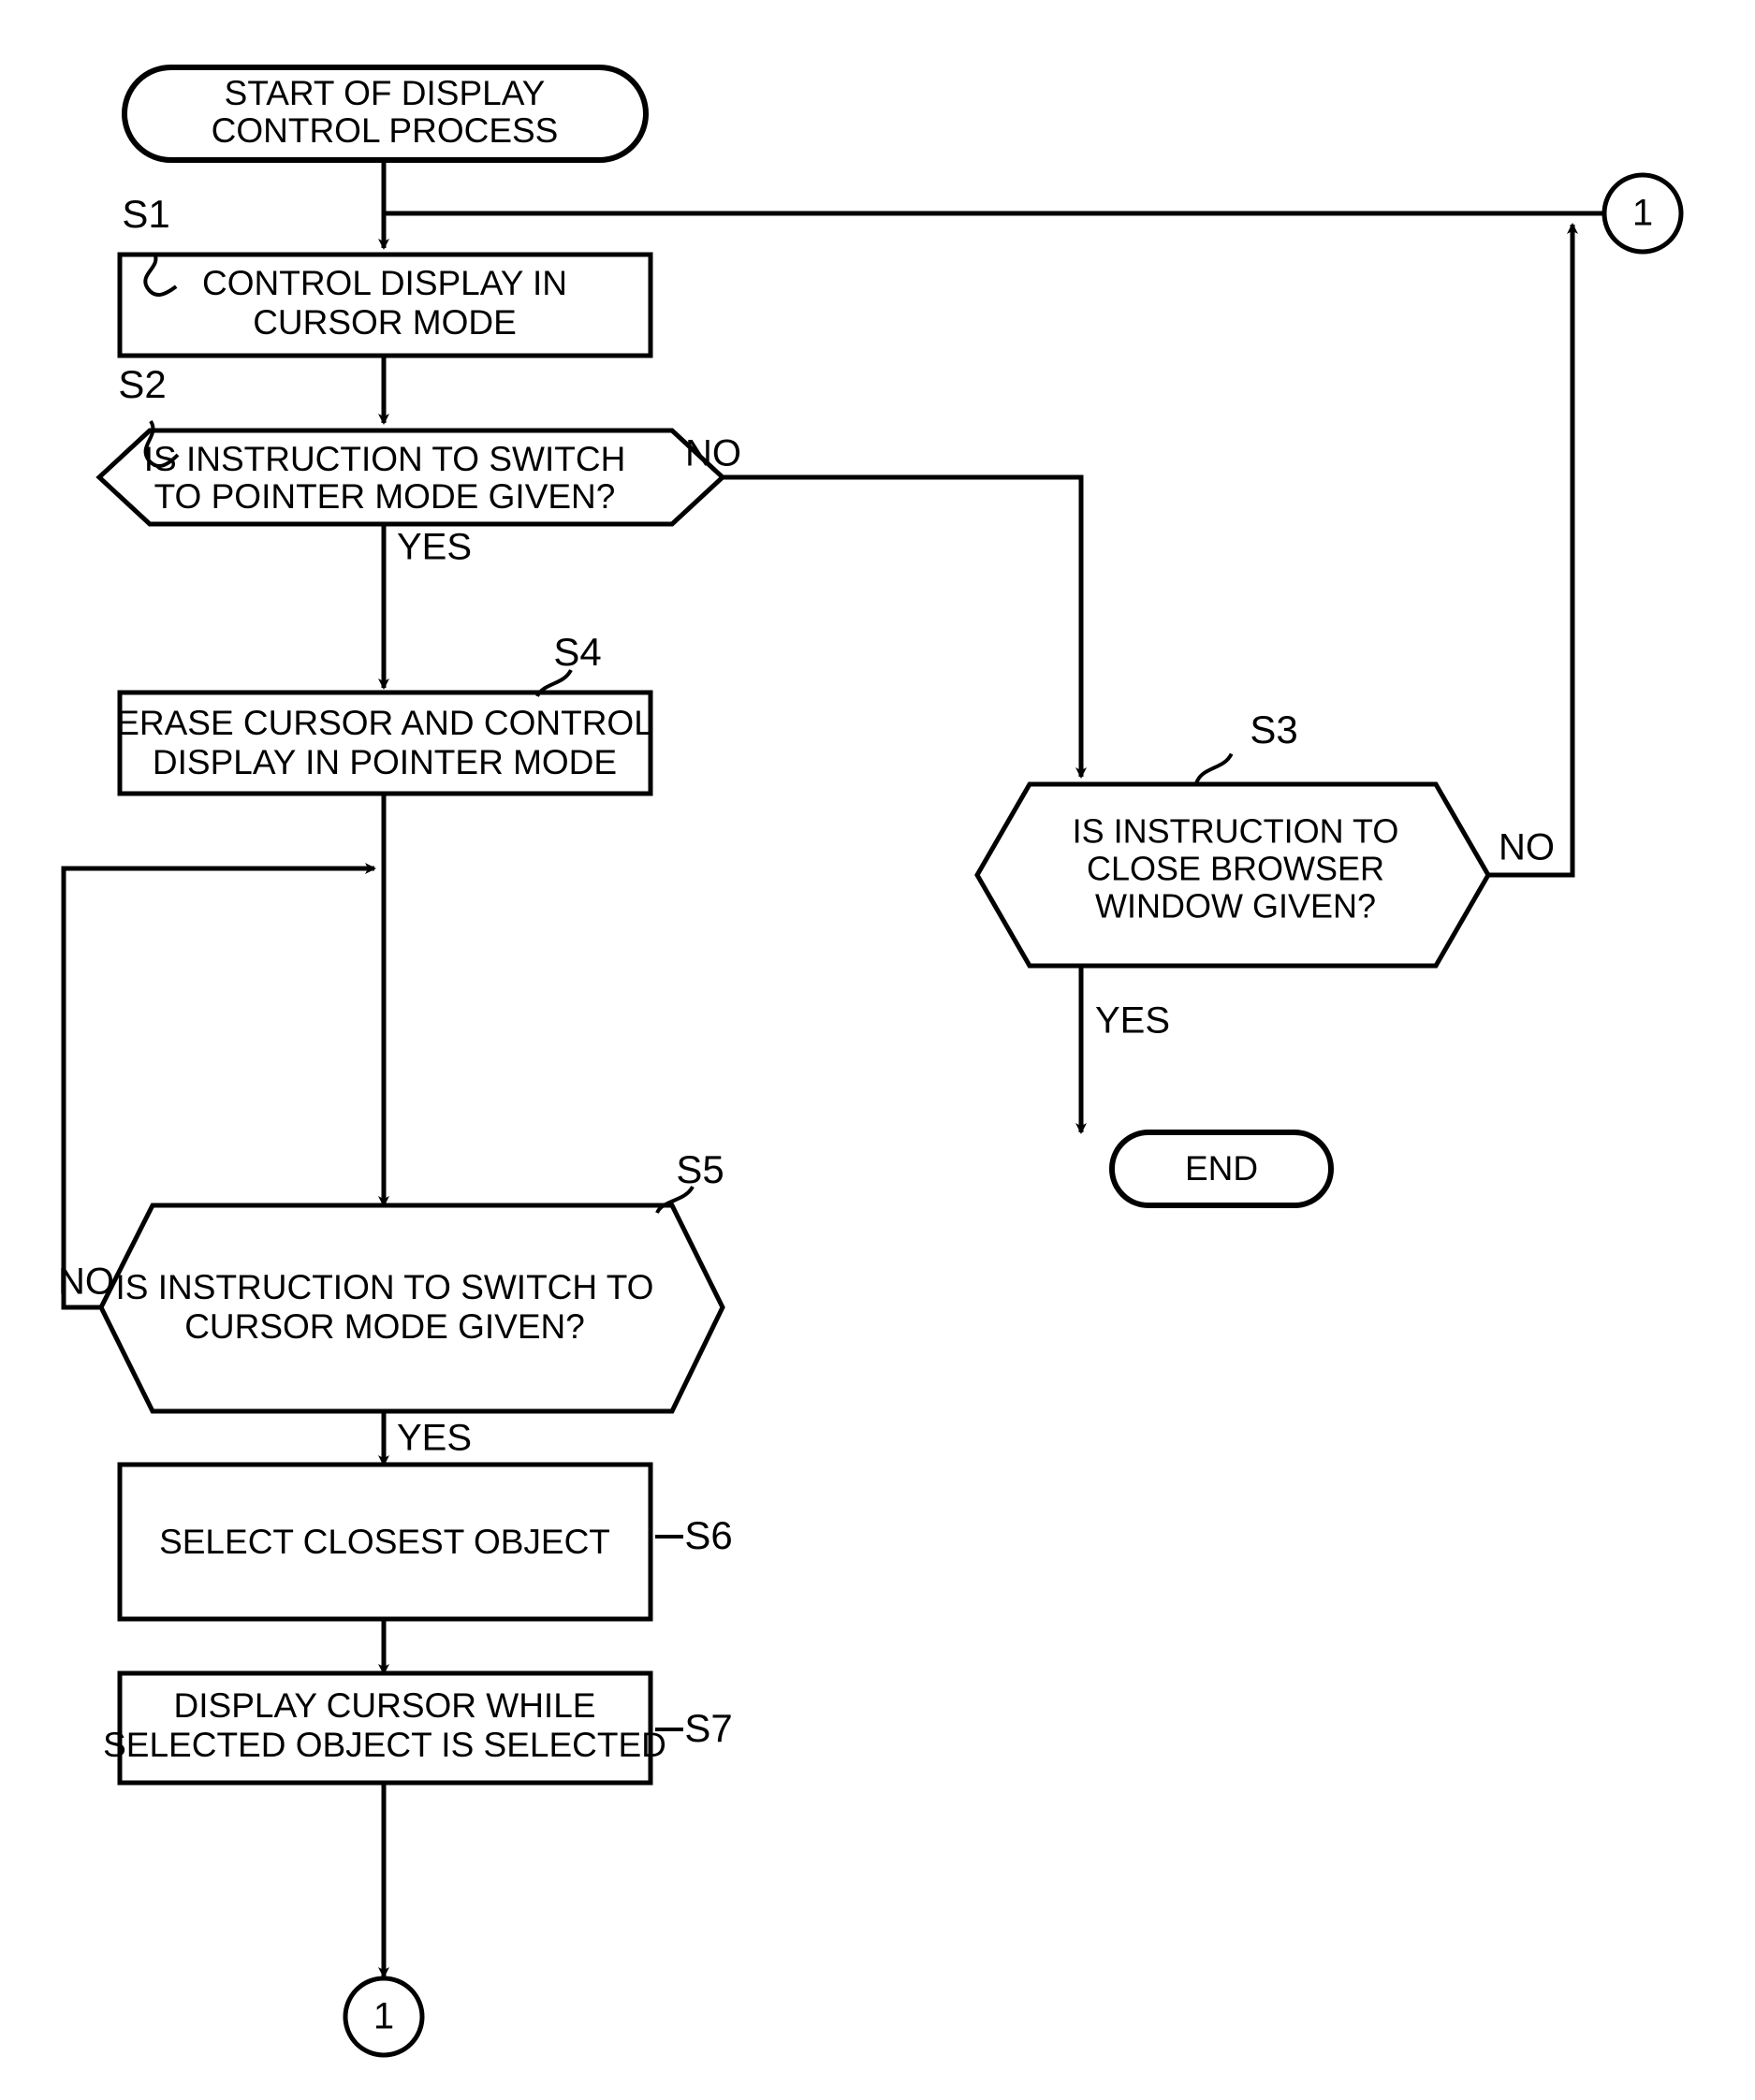 Image resolution: width=1755 pixels, height=2100 pixels. I want to click on s4-text-line1: ERASE CURSOR AND CONTROL, so click(384, 723).